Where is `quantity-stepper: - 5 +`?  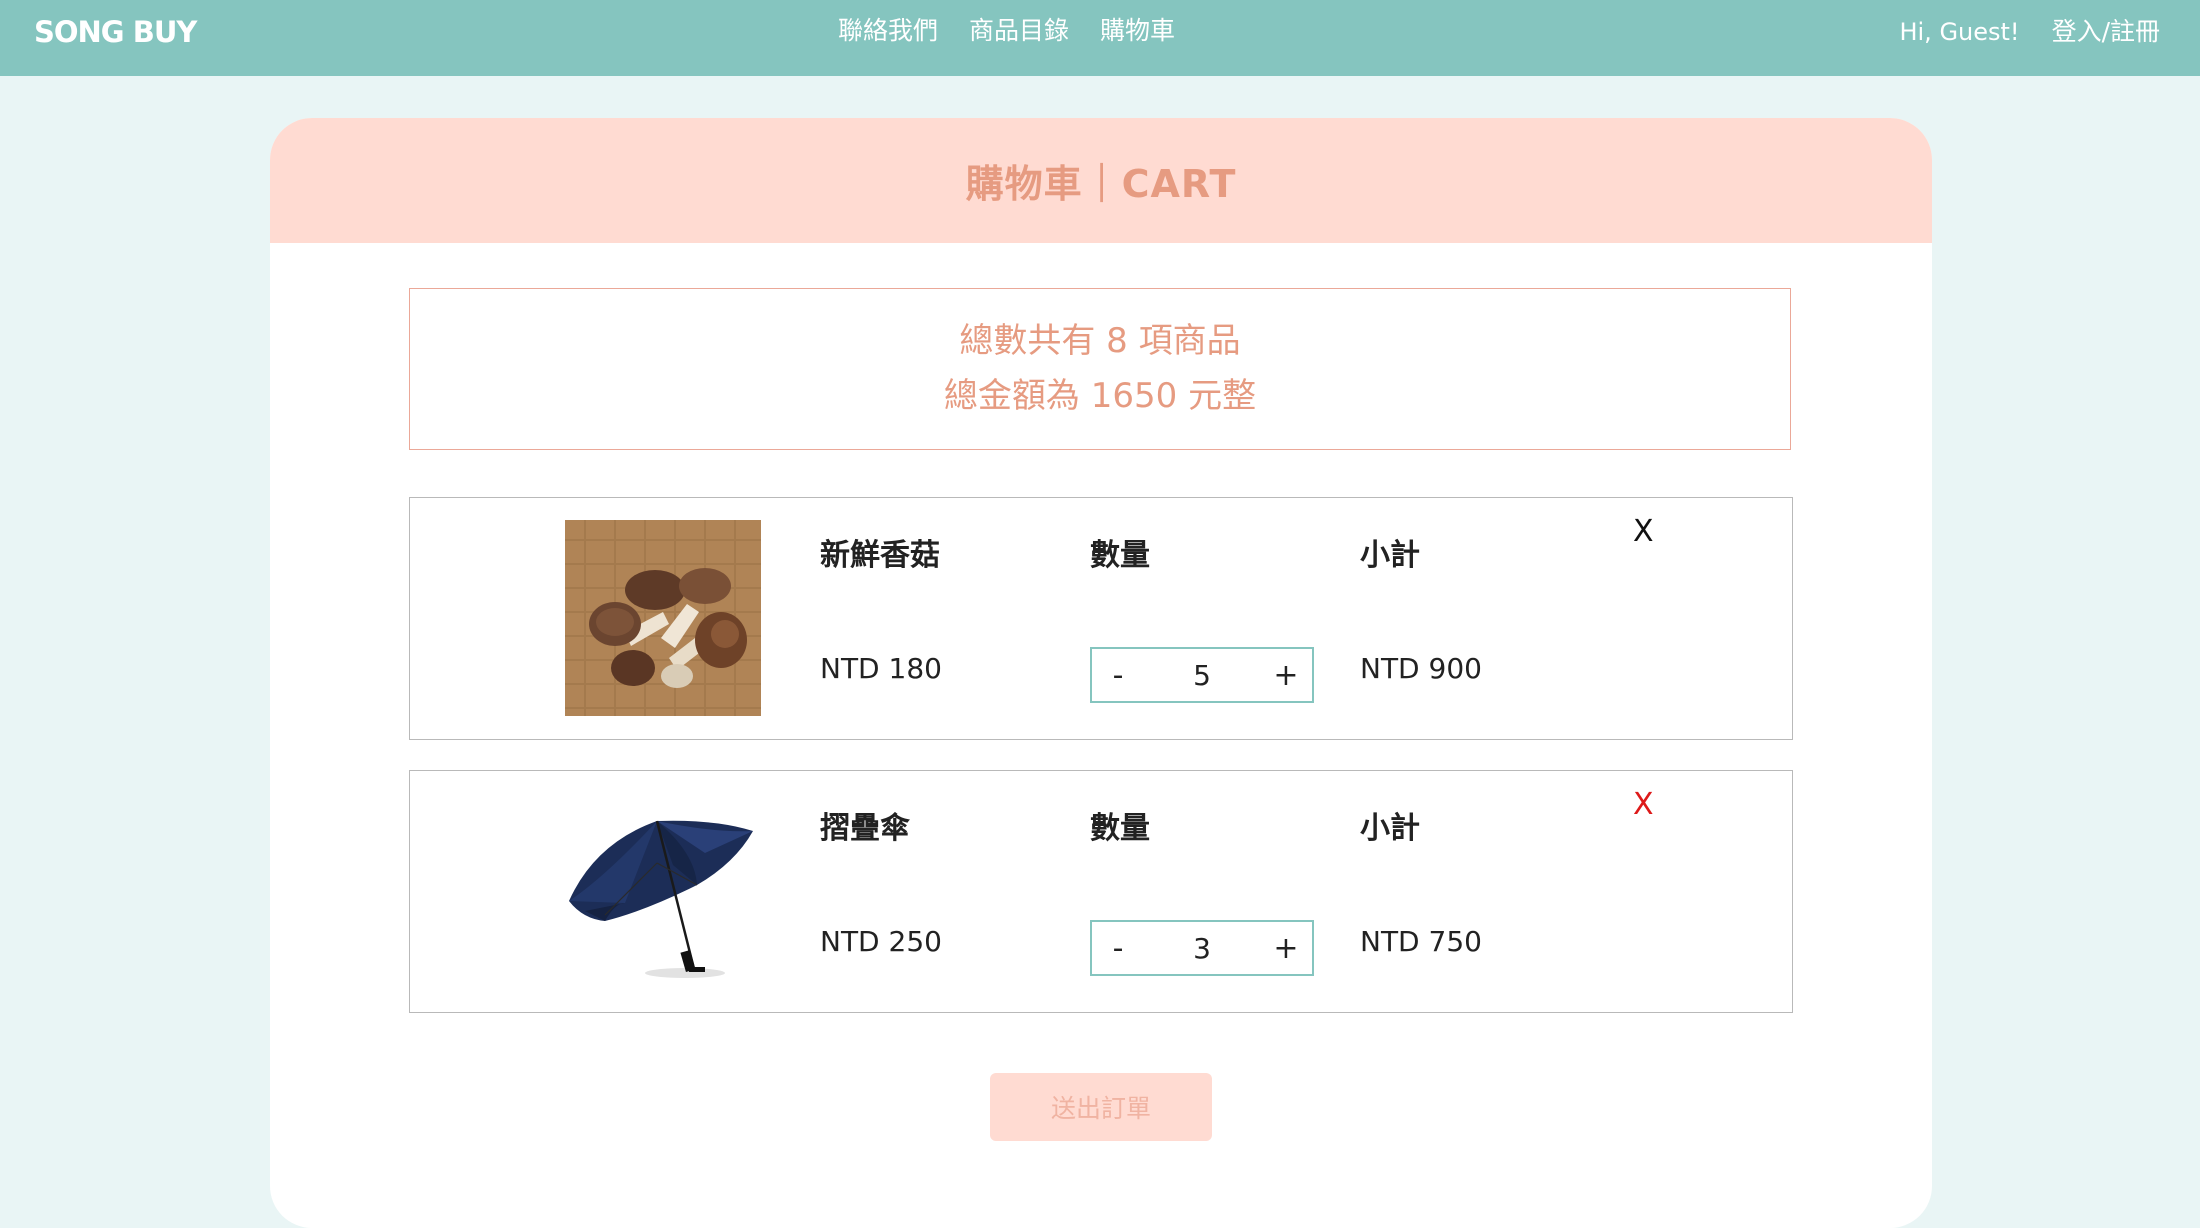 quantity-stepper: - 5 + is located at coordinates (1202, 675).